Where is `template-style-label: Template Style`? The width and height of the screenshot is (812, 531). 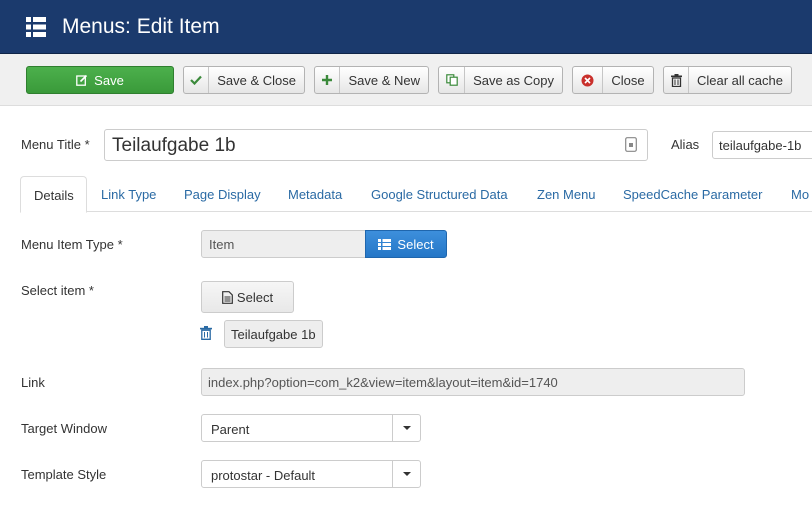
template-style-label: Template Style is located at coordinates (64, 474).